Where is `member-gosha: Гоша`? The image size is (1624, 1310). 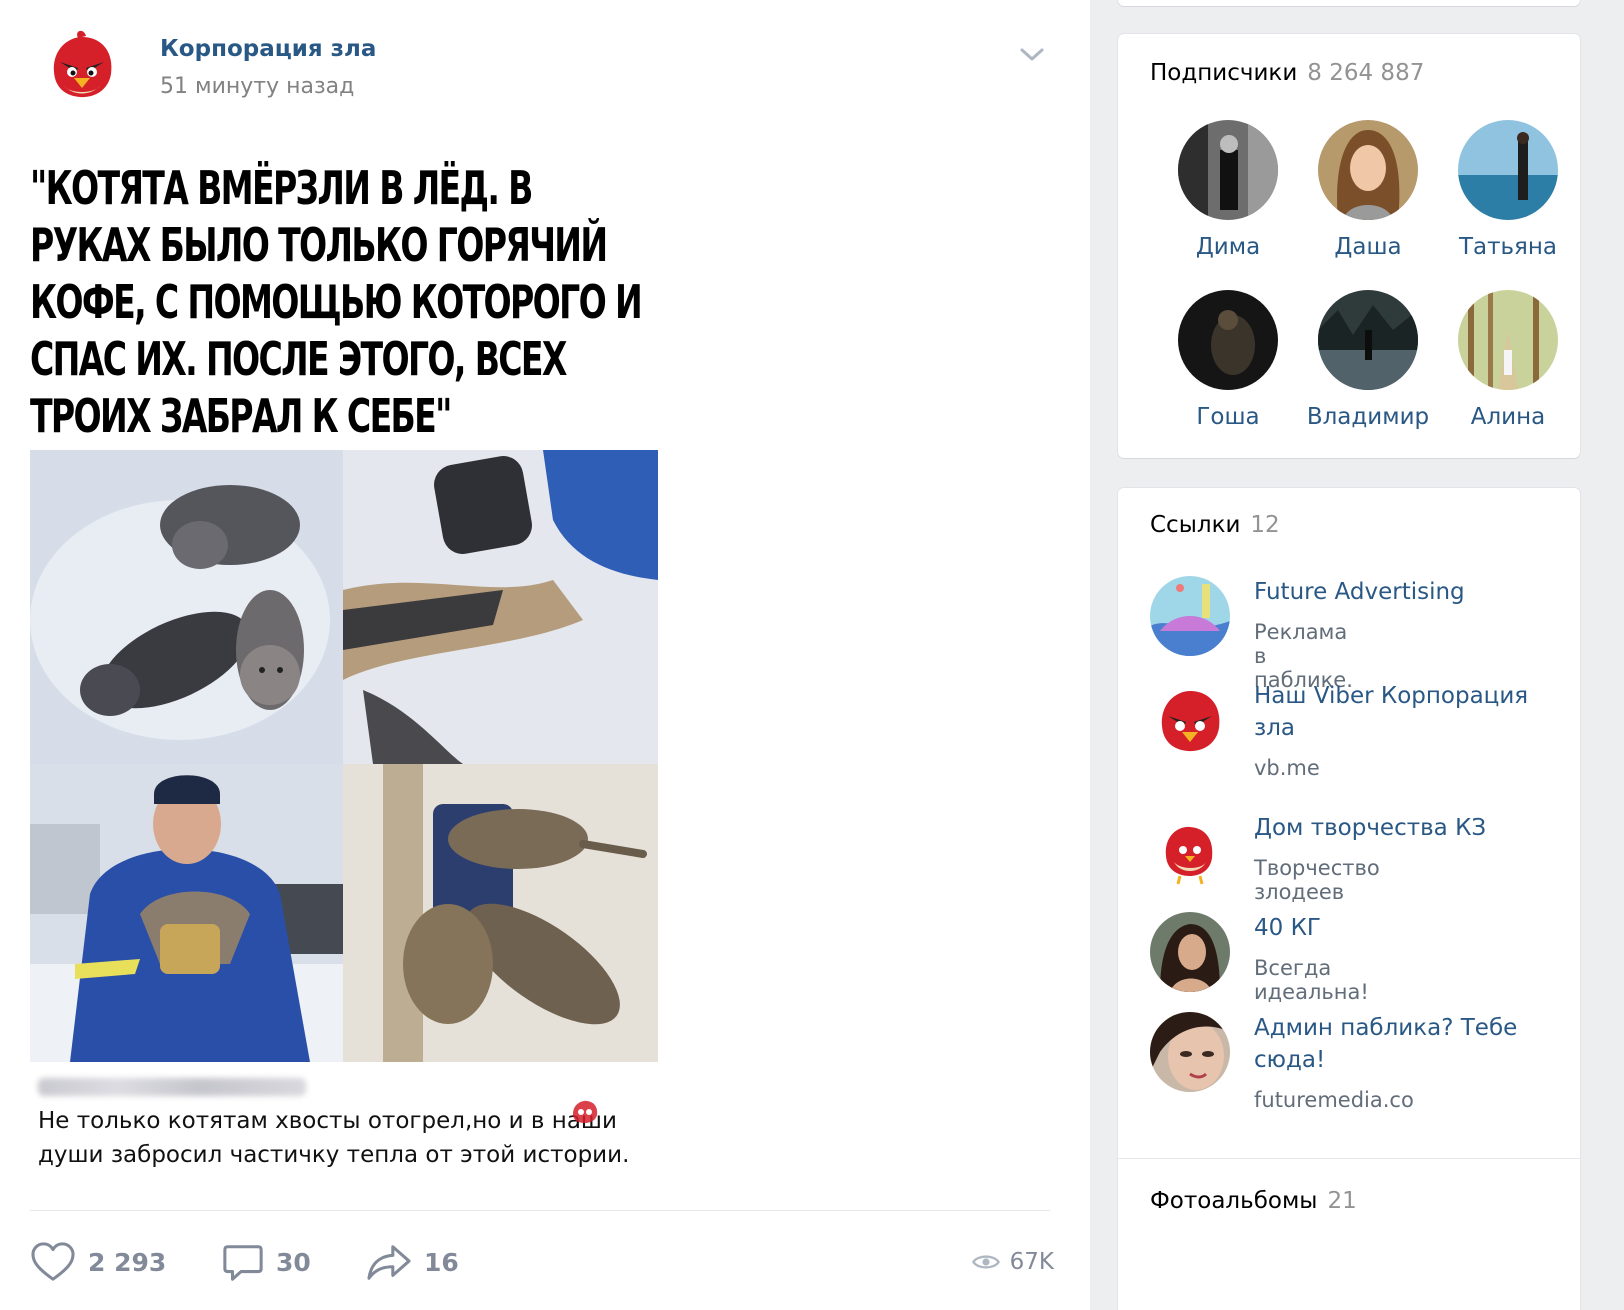
member-gosha: Гоша is located at coordinates (1228, 360).